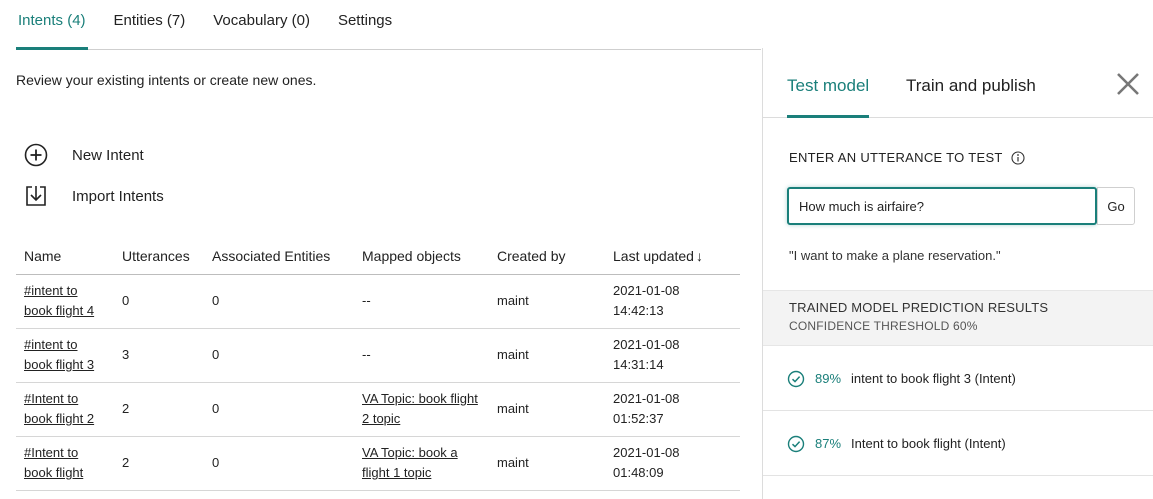 The height and width of the screenshot is (499, 1153). What do you see at coordinates (261, 31) in the screenshot?
I see `tab-vocabulary: Vocabulary (0)` at bounding box center [261, 31].